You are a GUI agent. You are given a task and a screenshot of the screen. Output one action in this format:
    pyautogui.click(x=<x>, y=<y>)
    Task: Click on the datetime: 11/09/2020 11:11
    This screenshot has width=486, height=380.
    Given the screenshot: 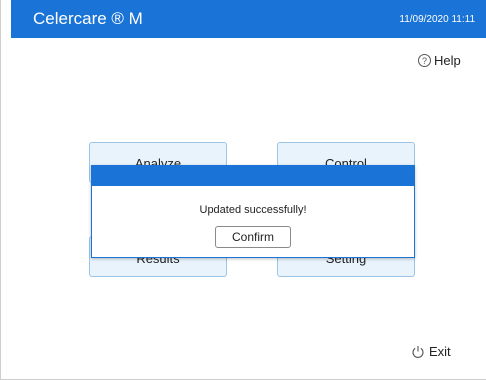 What is the action you would take?
    pyautogui.click(x=437, y=19)
    